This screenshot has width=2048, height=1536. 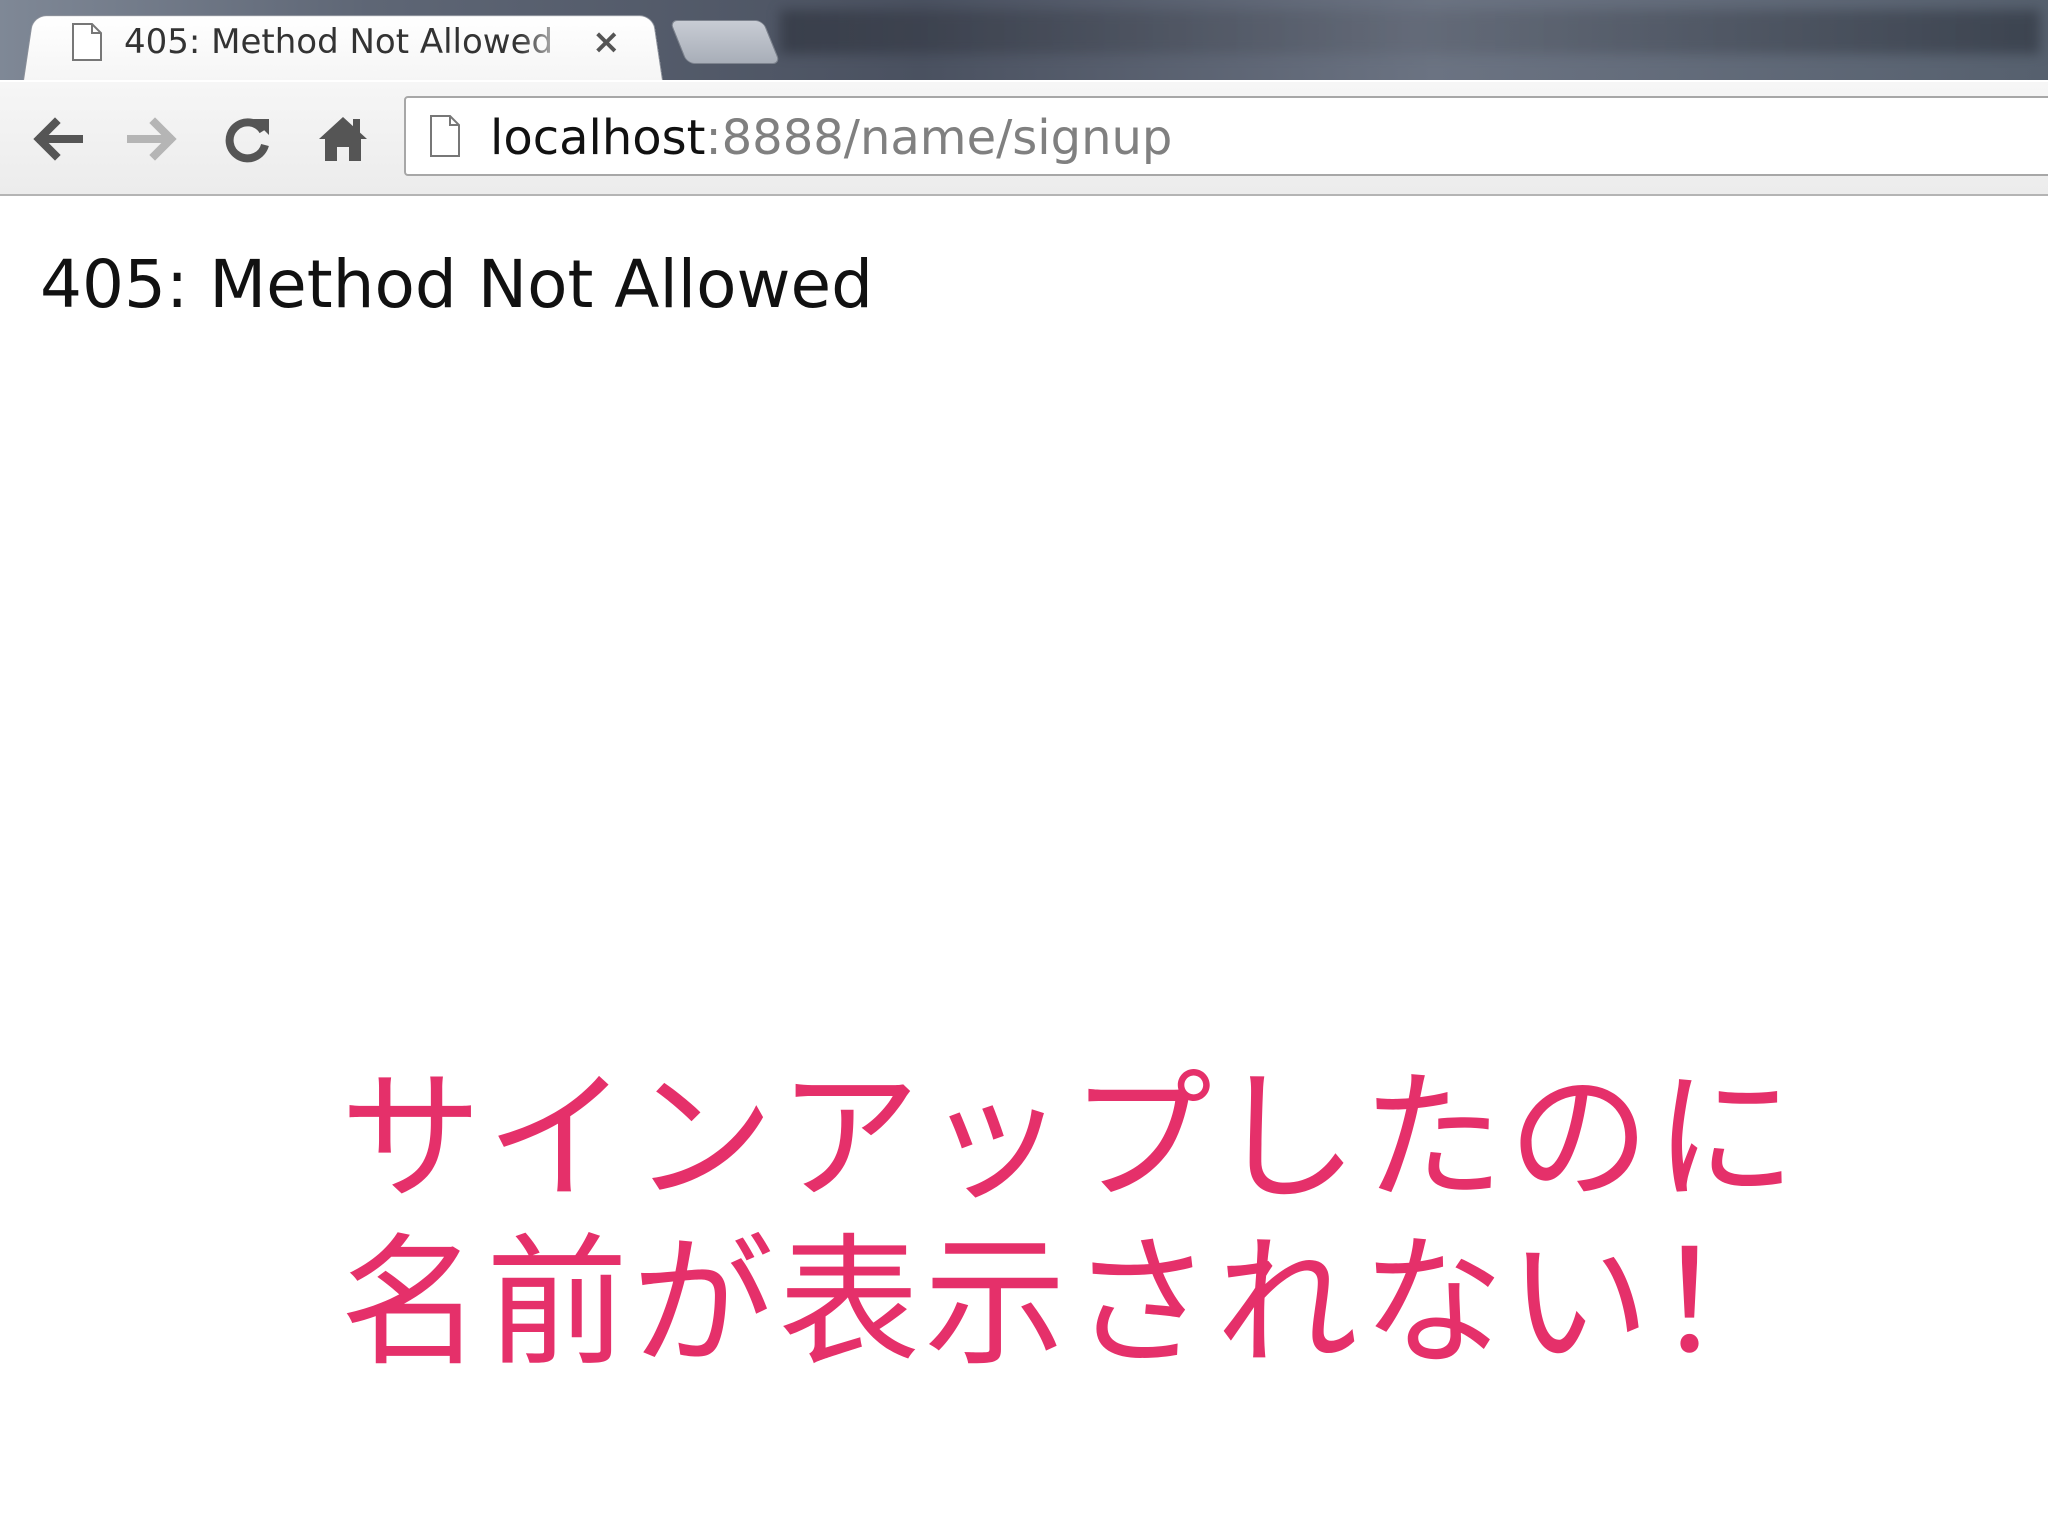 I want to click on home-icon, so click(x=343, y=139).